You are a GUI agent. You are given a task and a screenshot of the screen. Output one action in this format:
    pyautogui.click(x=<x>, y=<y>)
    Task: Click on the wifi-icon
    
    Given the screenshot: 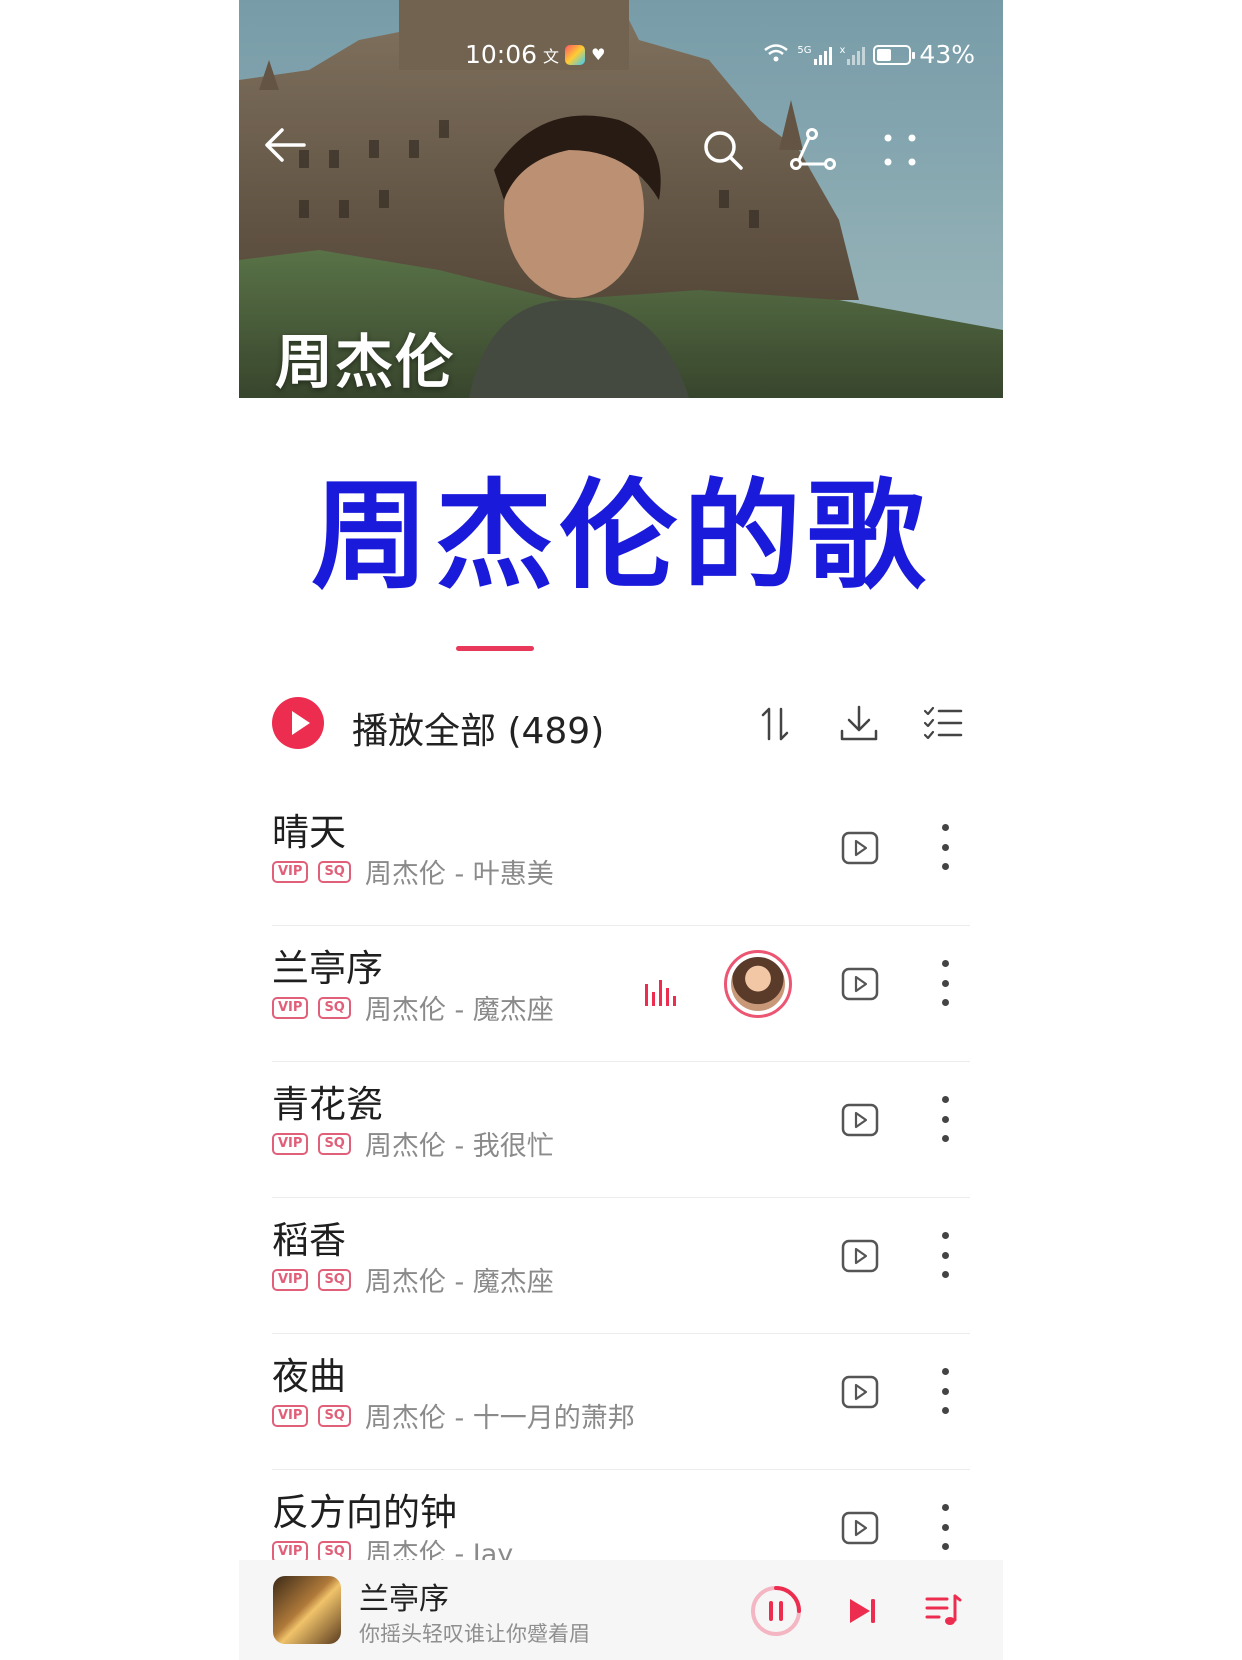 What is the action you would take?
    pyautogui.click(x=776, y=54)
    